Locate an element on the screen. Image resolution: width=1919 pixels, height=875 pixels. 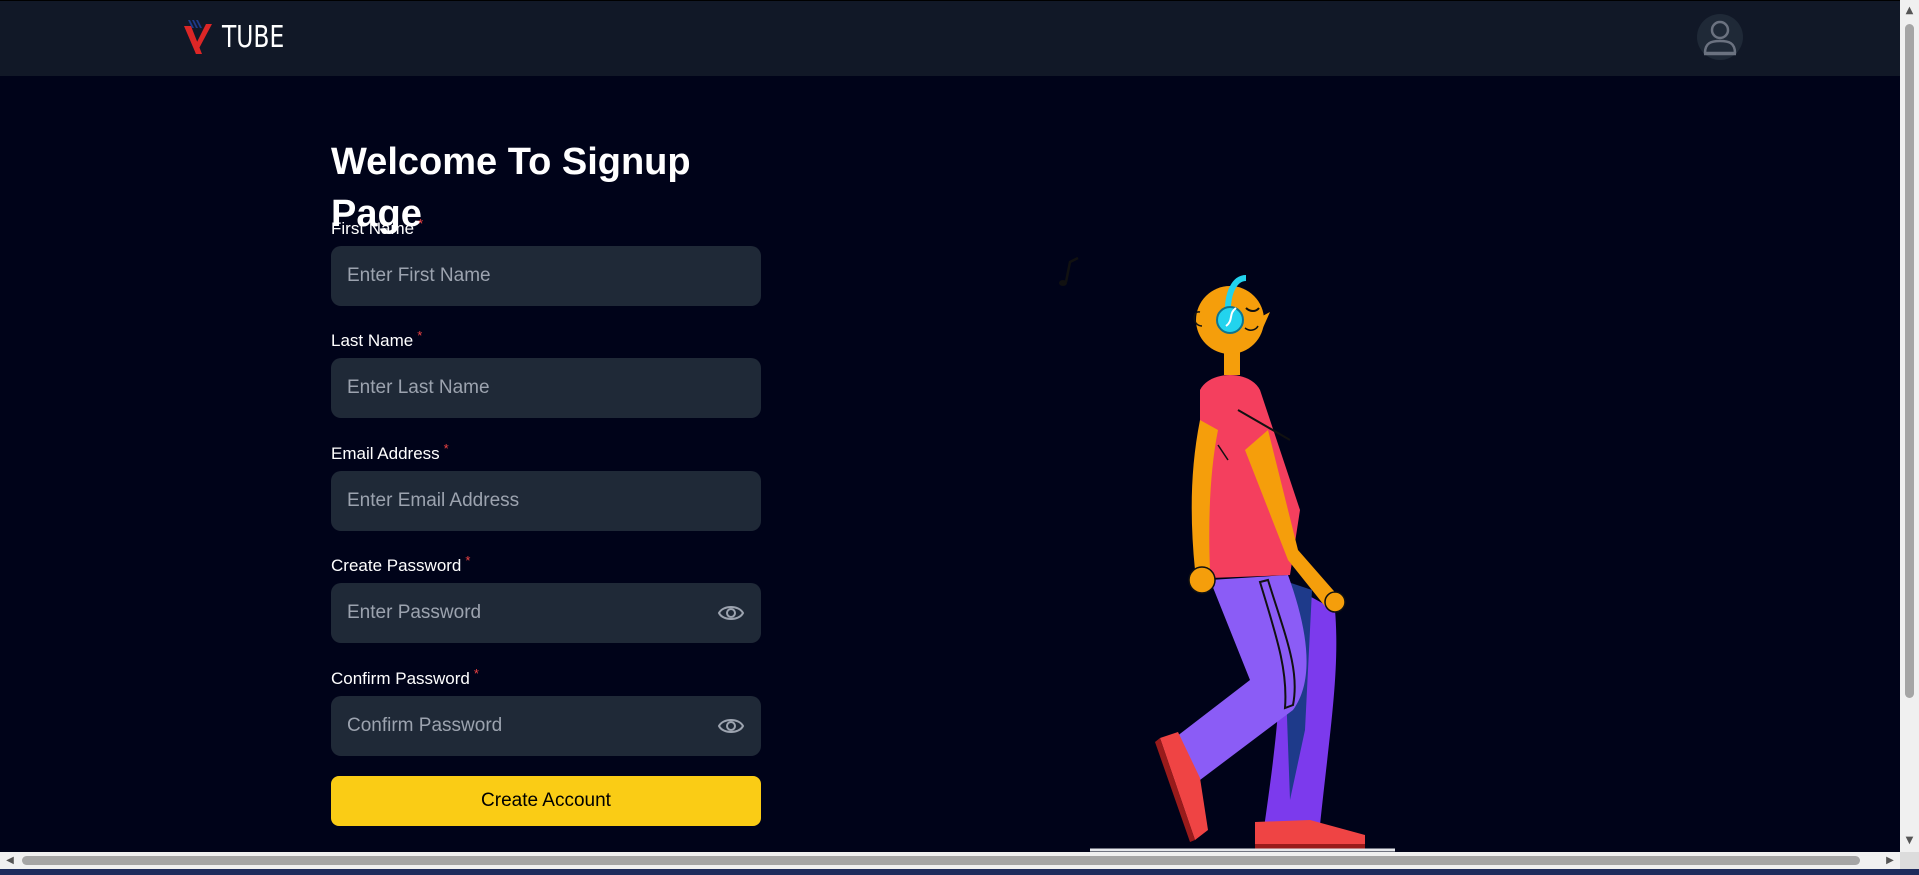
create-password-field: Create Password * is located at coordinates (546, 598).